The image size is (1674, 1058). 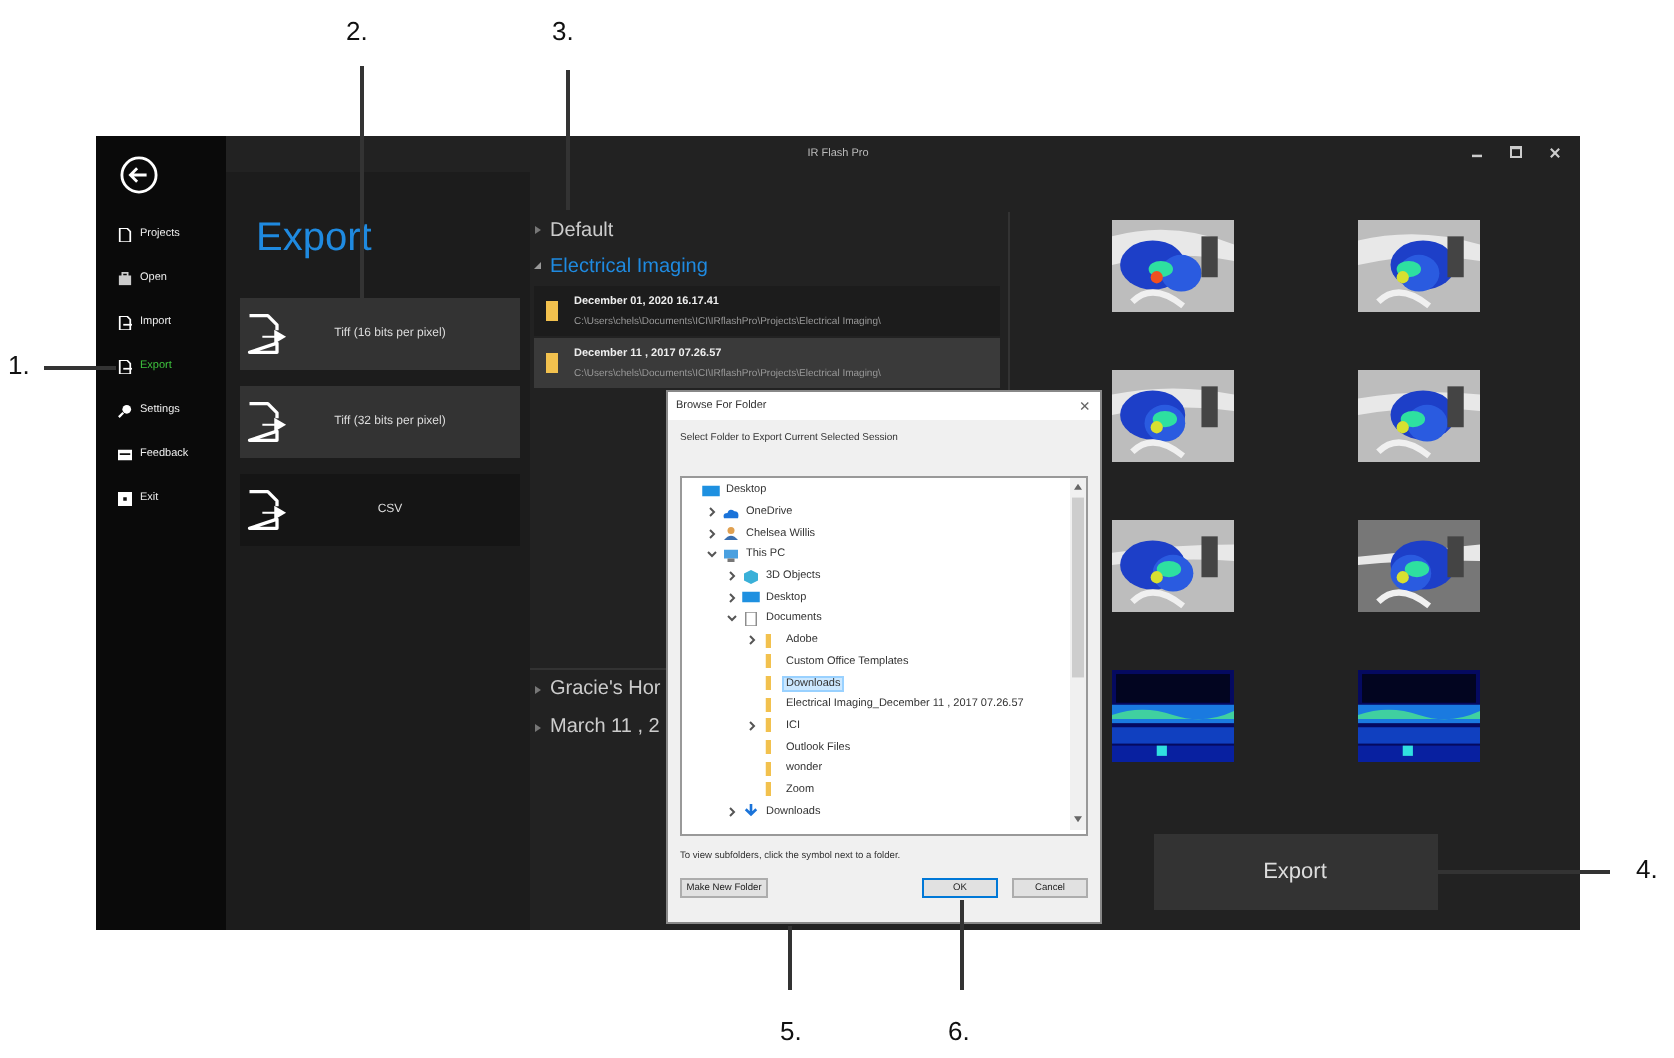 I want to click on callout-number: 3., so click(x=563, y=31).